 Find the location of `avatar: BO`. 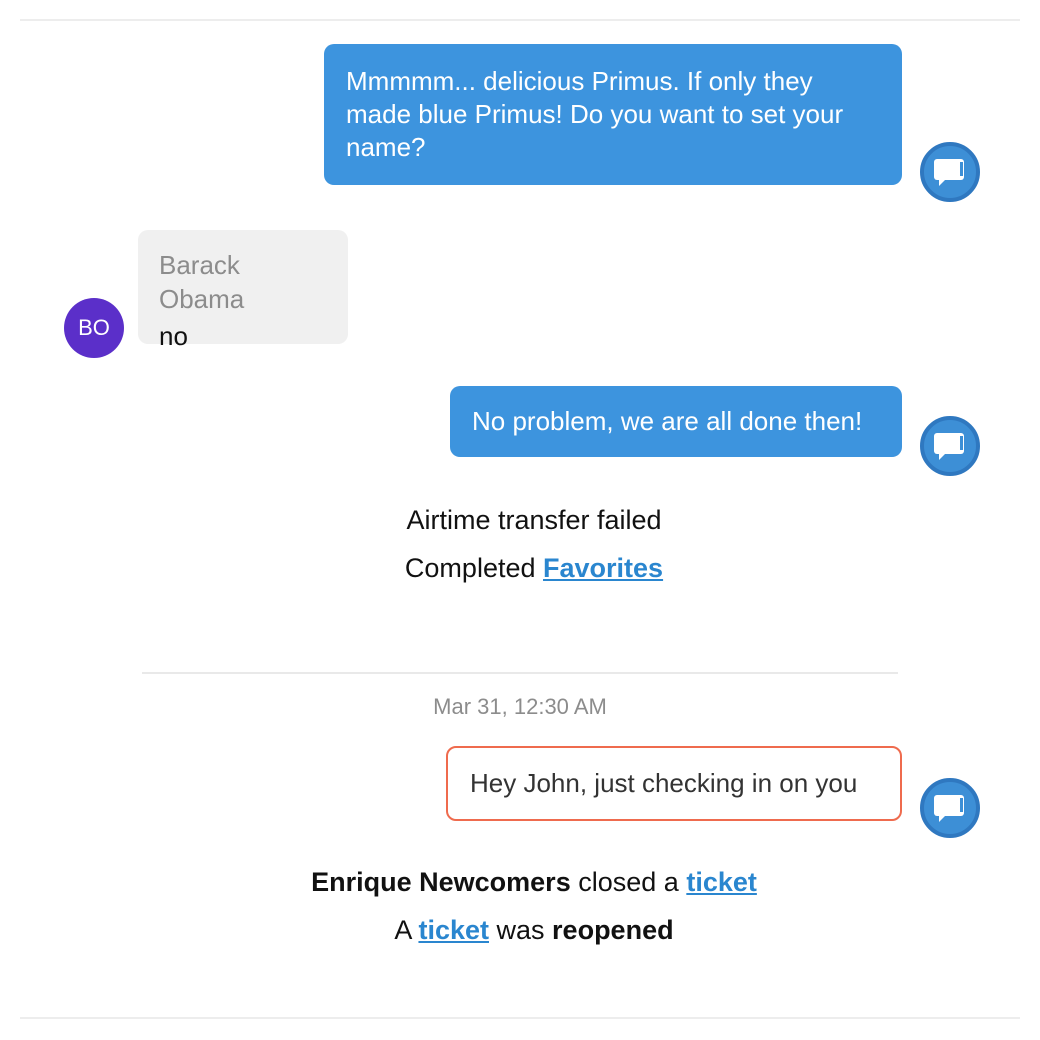

avatar: BO is located at coordinates (94, 328).